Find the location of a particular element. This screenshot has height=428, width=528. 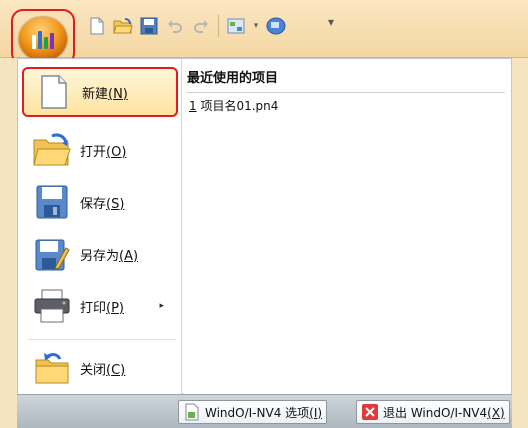

close-folder-icon is located at coordinates (52, 368).